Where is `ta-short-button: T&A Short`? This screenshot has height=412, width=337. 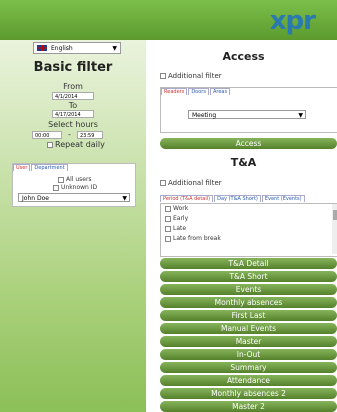
ta-short-button: T&A Short is located at coordinates (248, 276).